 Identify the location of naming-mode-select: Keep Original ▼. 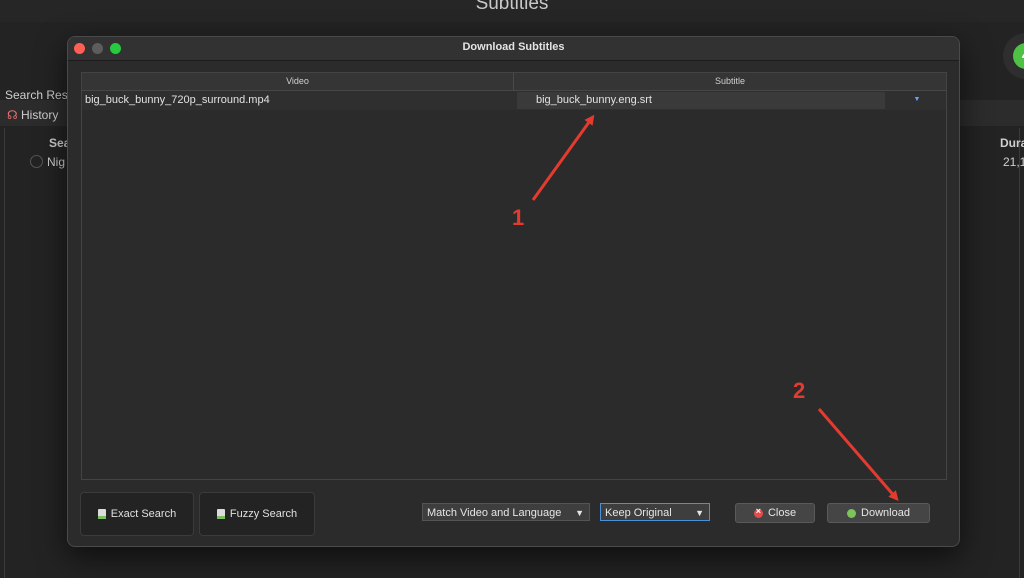
(655, 512).